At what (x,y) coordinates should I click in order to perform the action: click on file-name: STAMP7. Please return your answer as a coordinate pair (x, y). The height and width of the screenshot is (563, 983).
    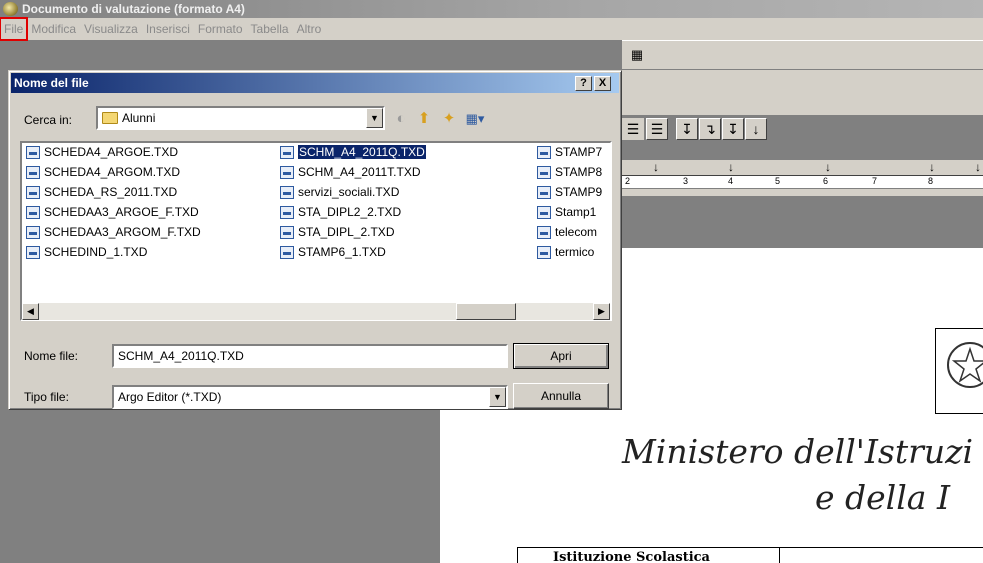
    Looking at the image, I should click on (579, 152).